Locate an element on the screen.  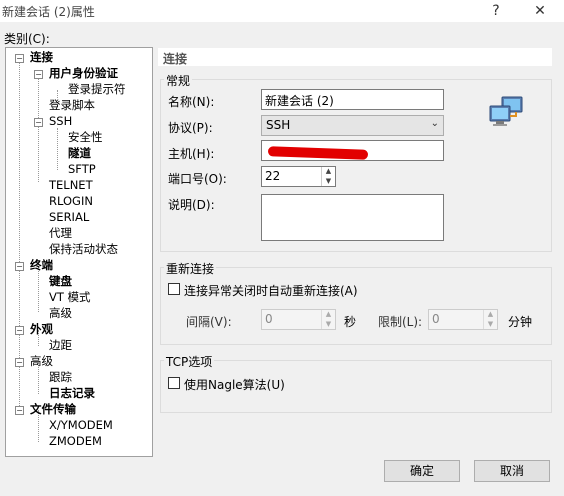
tcp-group-label: TCP选项 is located at coordinates (189, 361).